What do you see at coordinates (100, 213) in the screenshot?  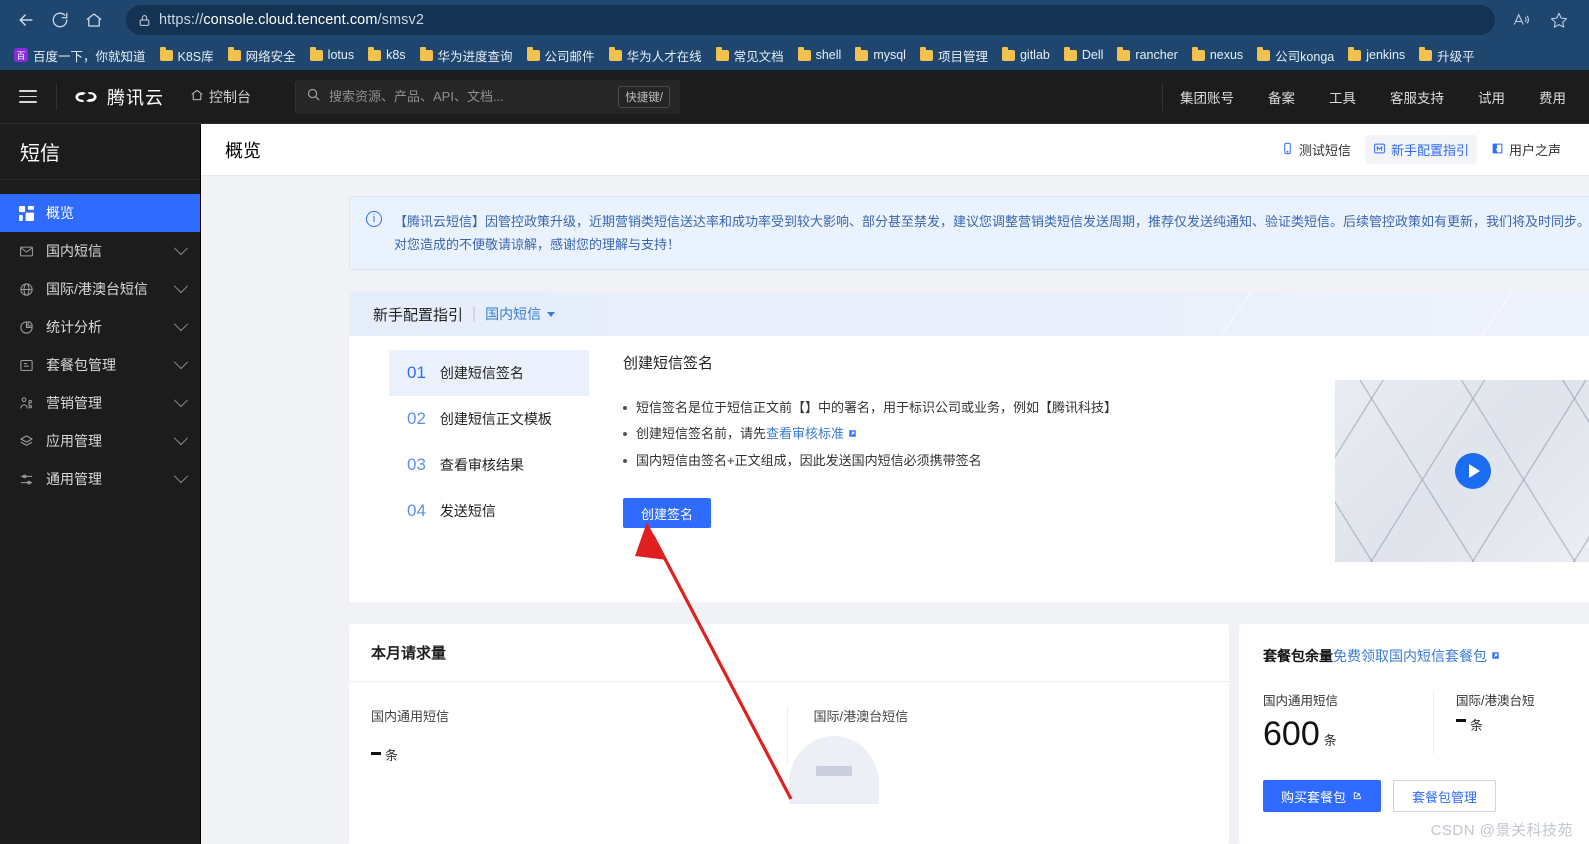 I see `sidebar-item-overview: 概览` at bounding box center [100, 213].